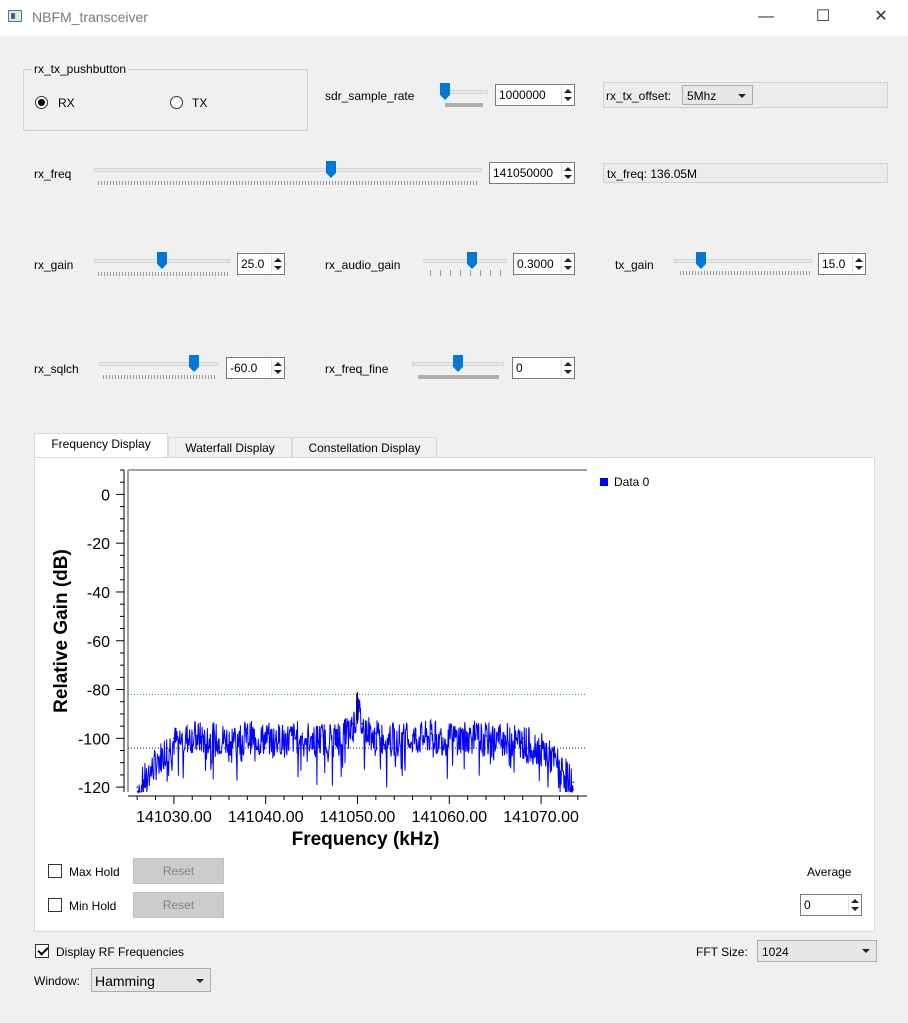 The image size is (908, 1023). Describe the element at coordinates (466, 92) in the screenshot. I see `sdr-sample-rate-slider` at that location.